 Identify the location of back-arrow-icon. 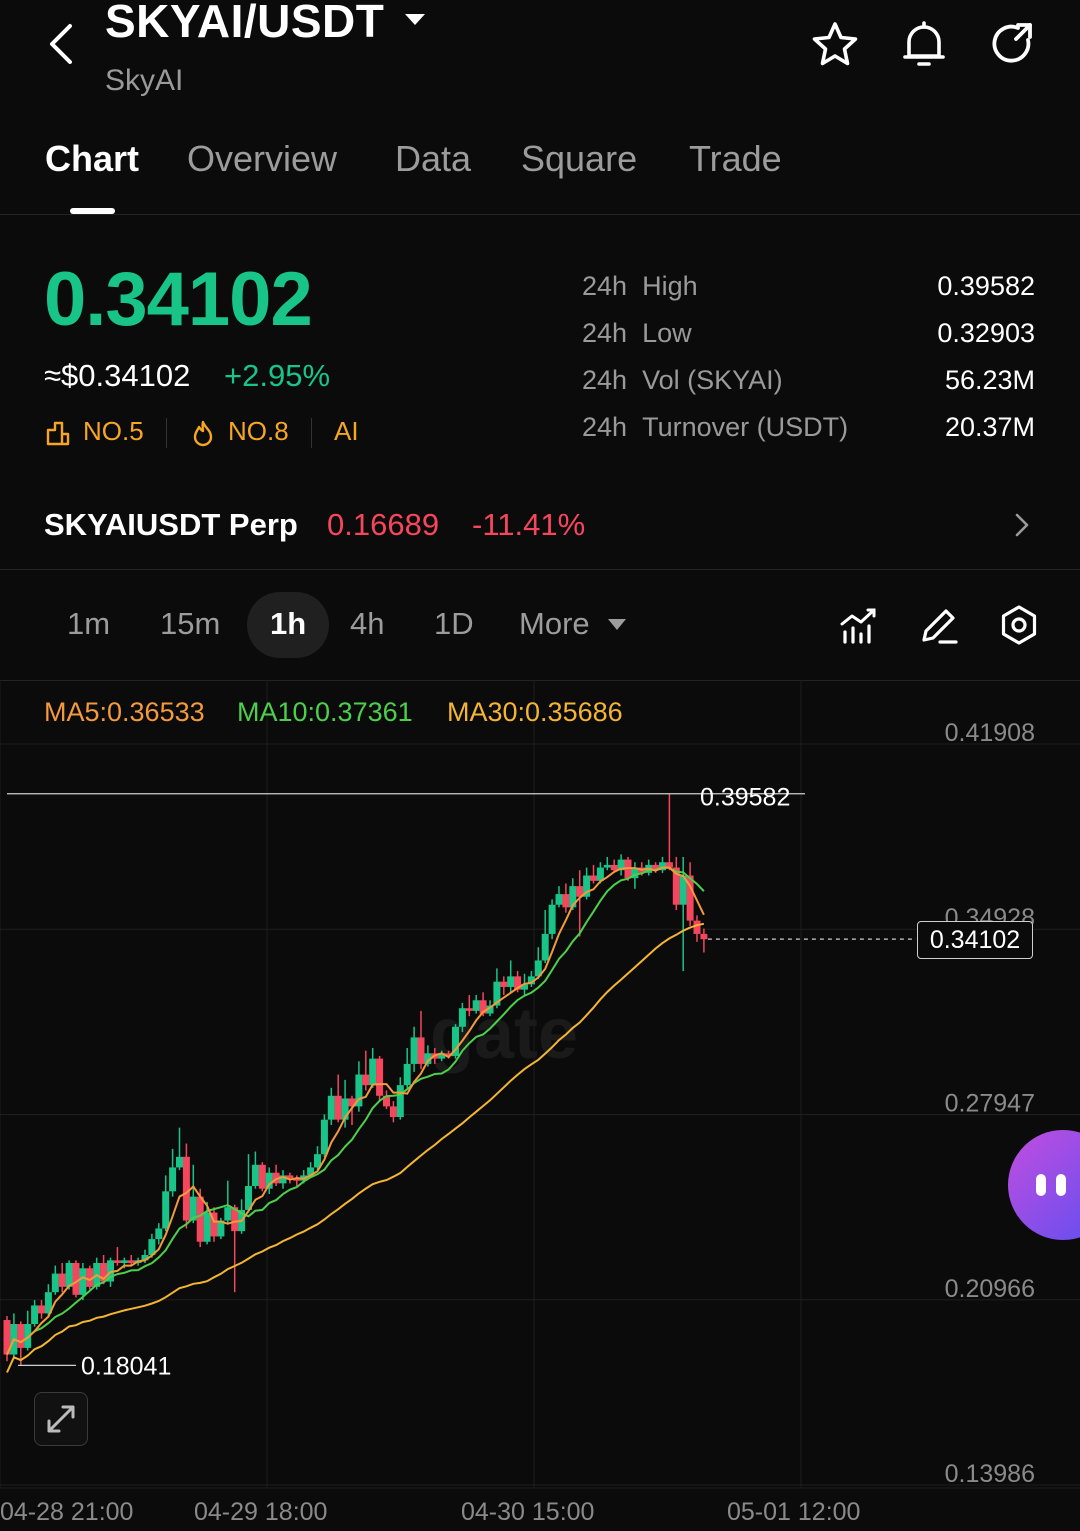
(64, 44).